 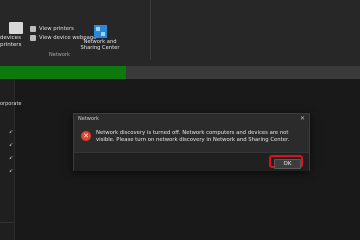 What do you see at coordinates (7, 222) in the screenshot?
I see `nav-divider` at bounding box center [7, 222].